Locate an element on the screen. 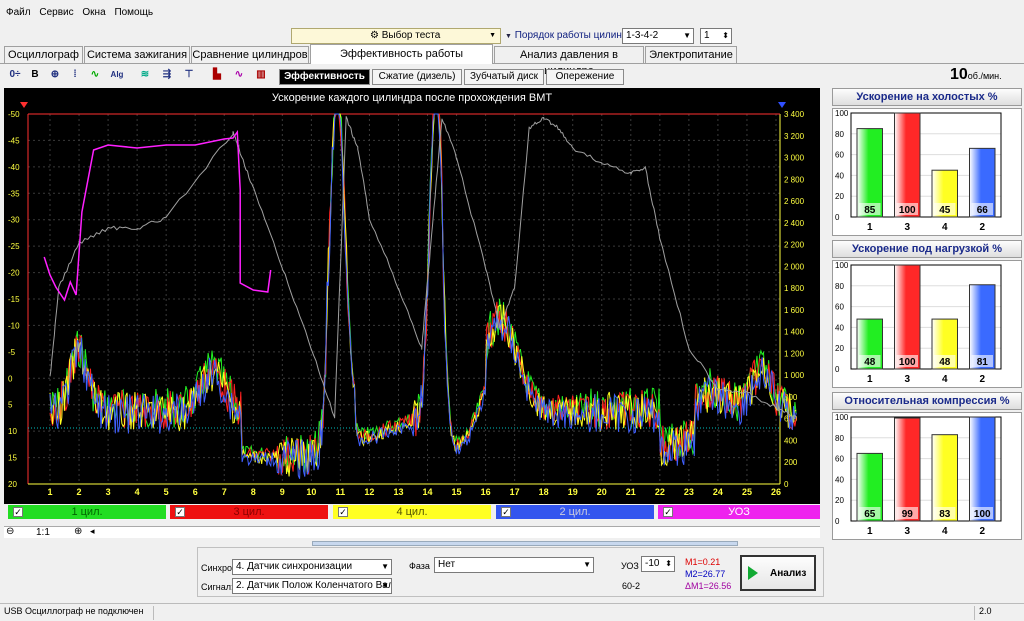  gear-pattern: 60-2 is located at coordinates (631, 586).